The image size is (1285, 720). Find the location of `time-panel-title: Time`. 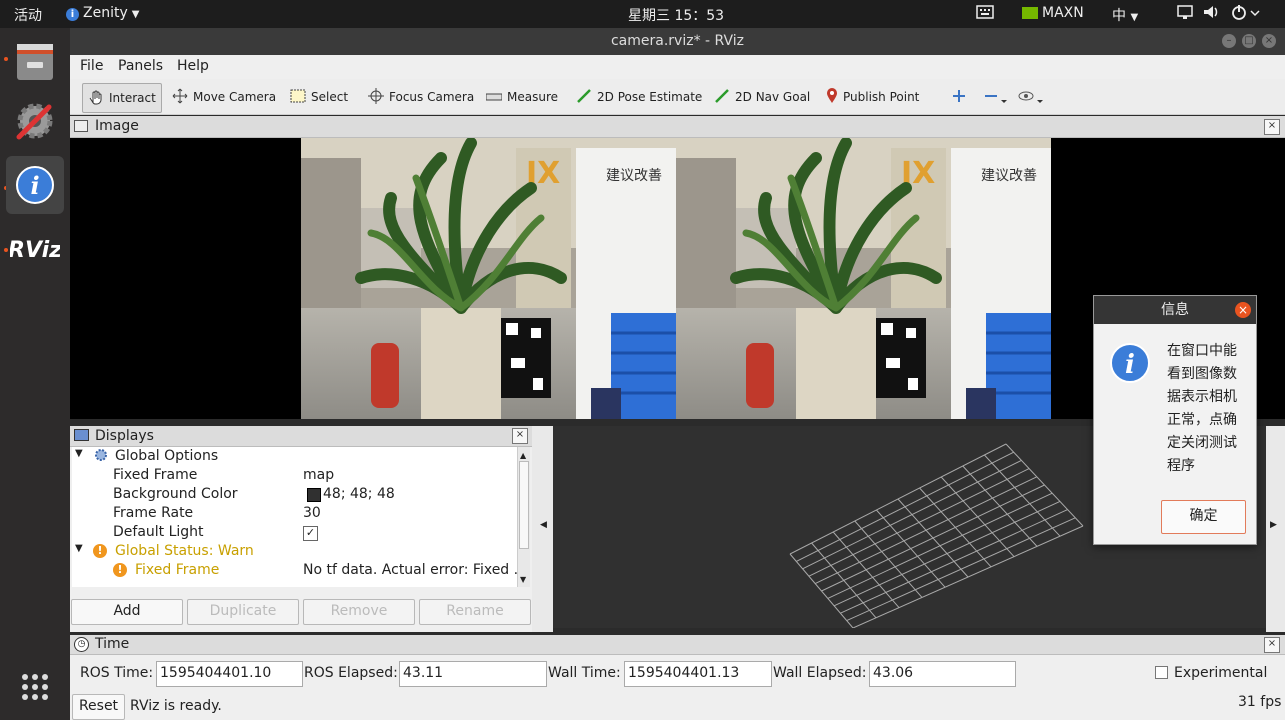

time-panel-title: Time is located at coordinates (112, 644).